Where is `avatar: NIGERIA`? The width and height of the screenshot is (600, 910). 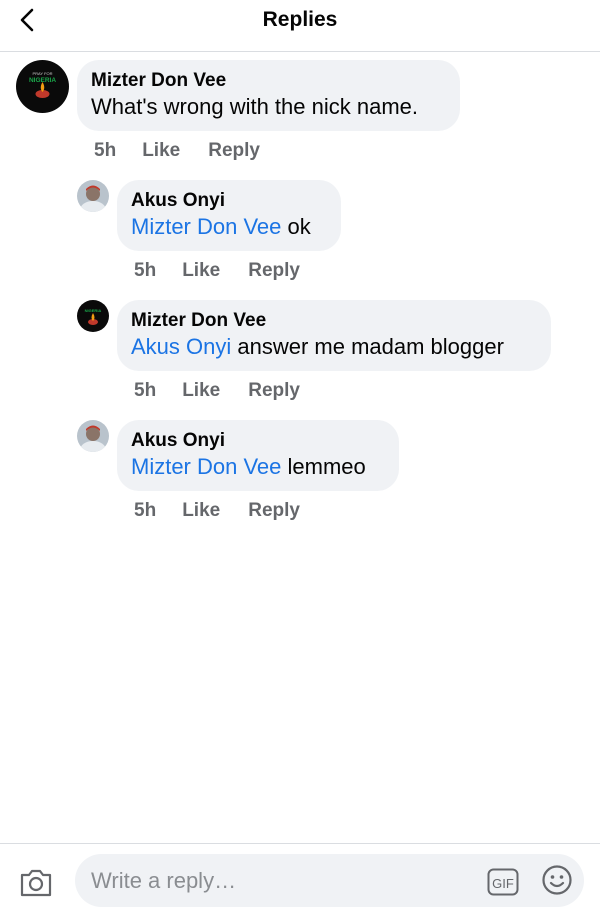
avatar: NIGERIA is located at coordinates (93, 316).